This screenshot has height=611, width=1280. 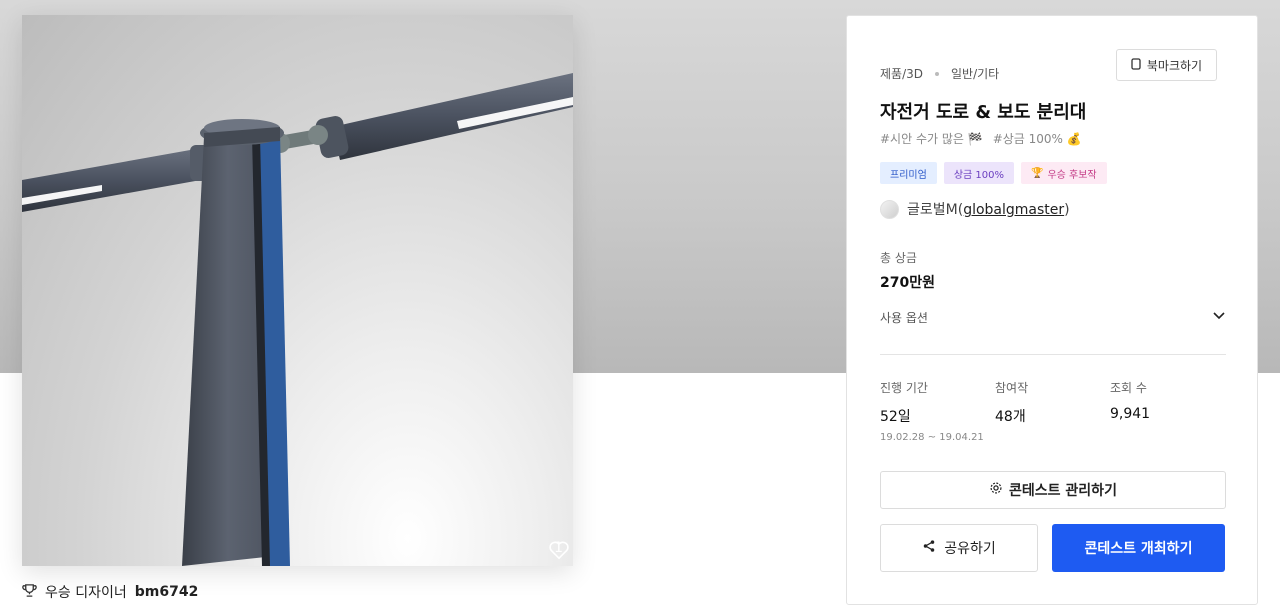 I want to click on subcategory-link: 일반/기타, so click(x=975, y=73).